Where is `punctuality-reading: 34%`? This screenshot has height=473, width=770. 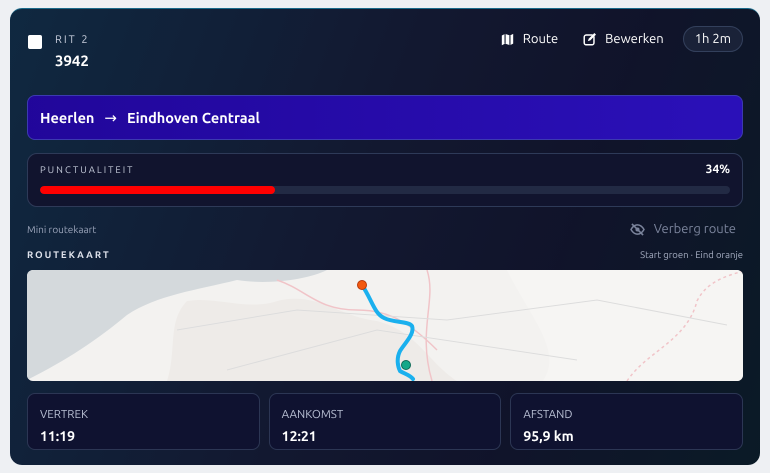
punctuality-reading: 34% is located at coordinates (718, 169).